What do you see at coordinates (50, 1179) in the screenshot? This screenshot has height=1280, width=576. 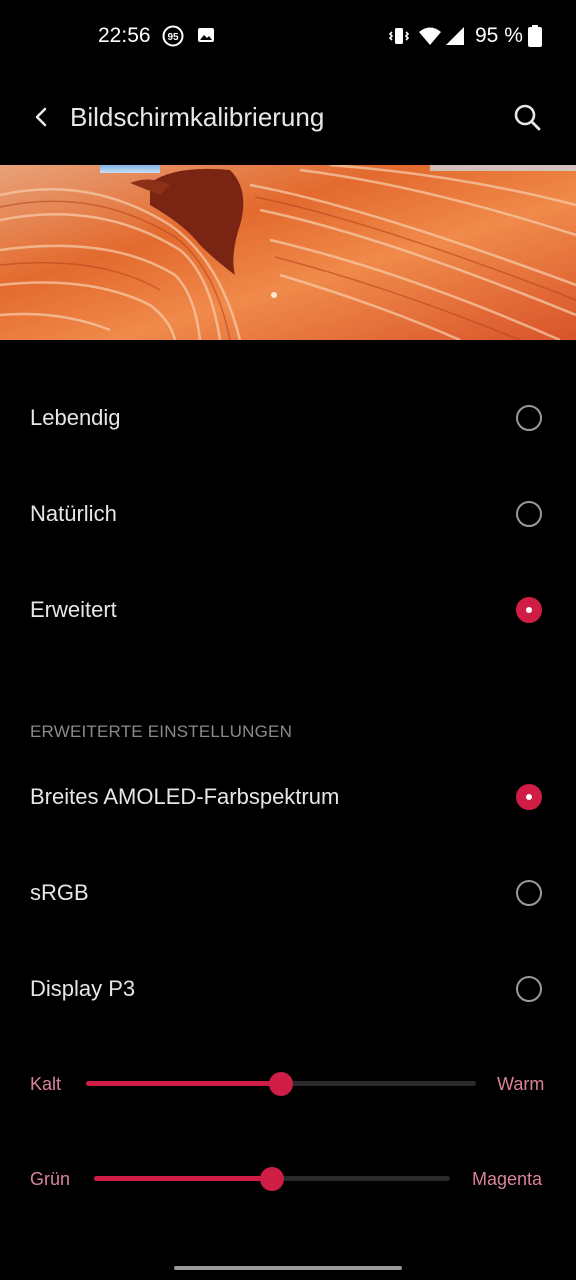 I see `slider-min-label-gruen: Grün` at bounding box center [50, 1179].